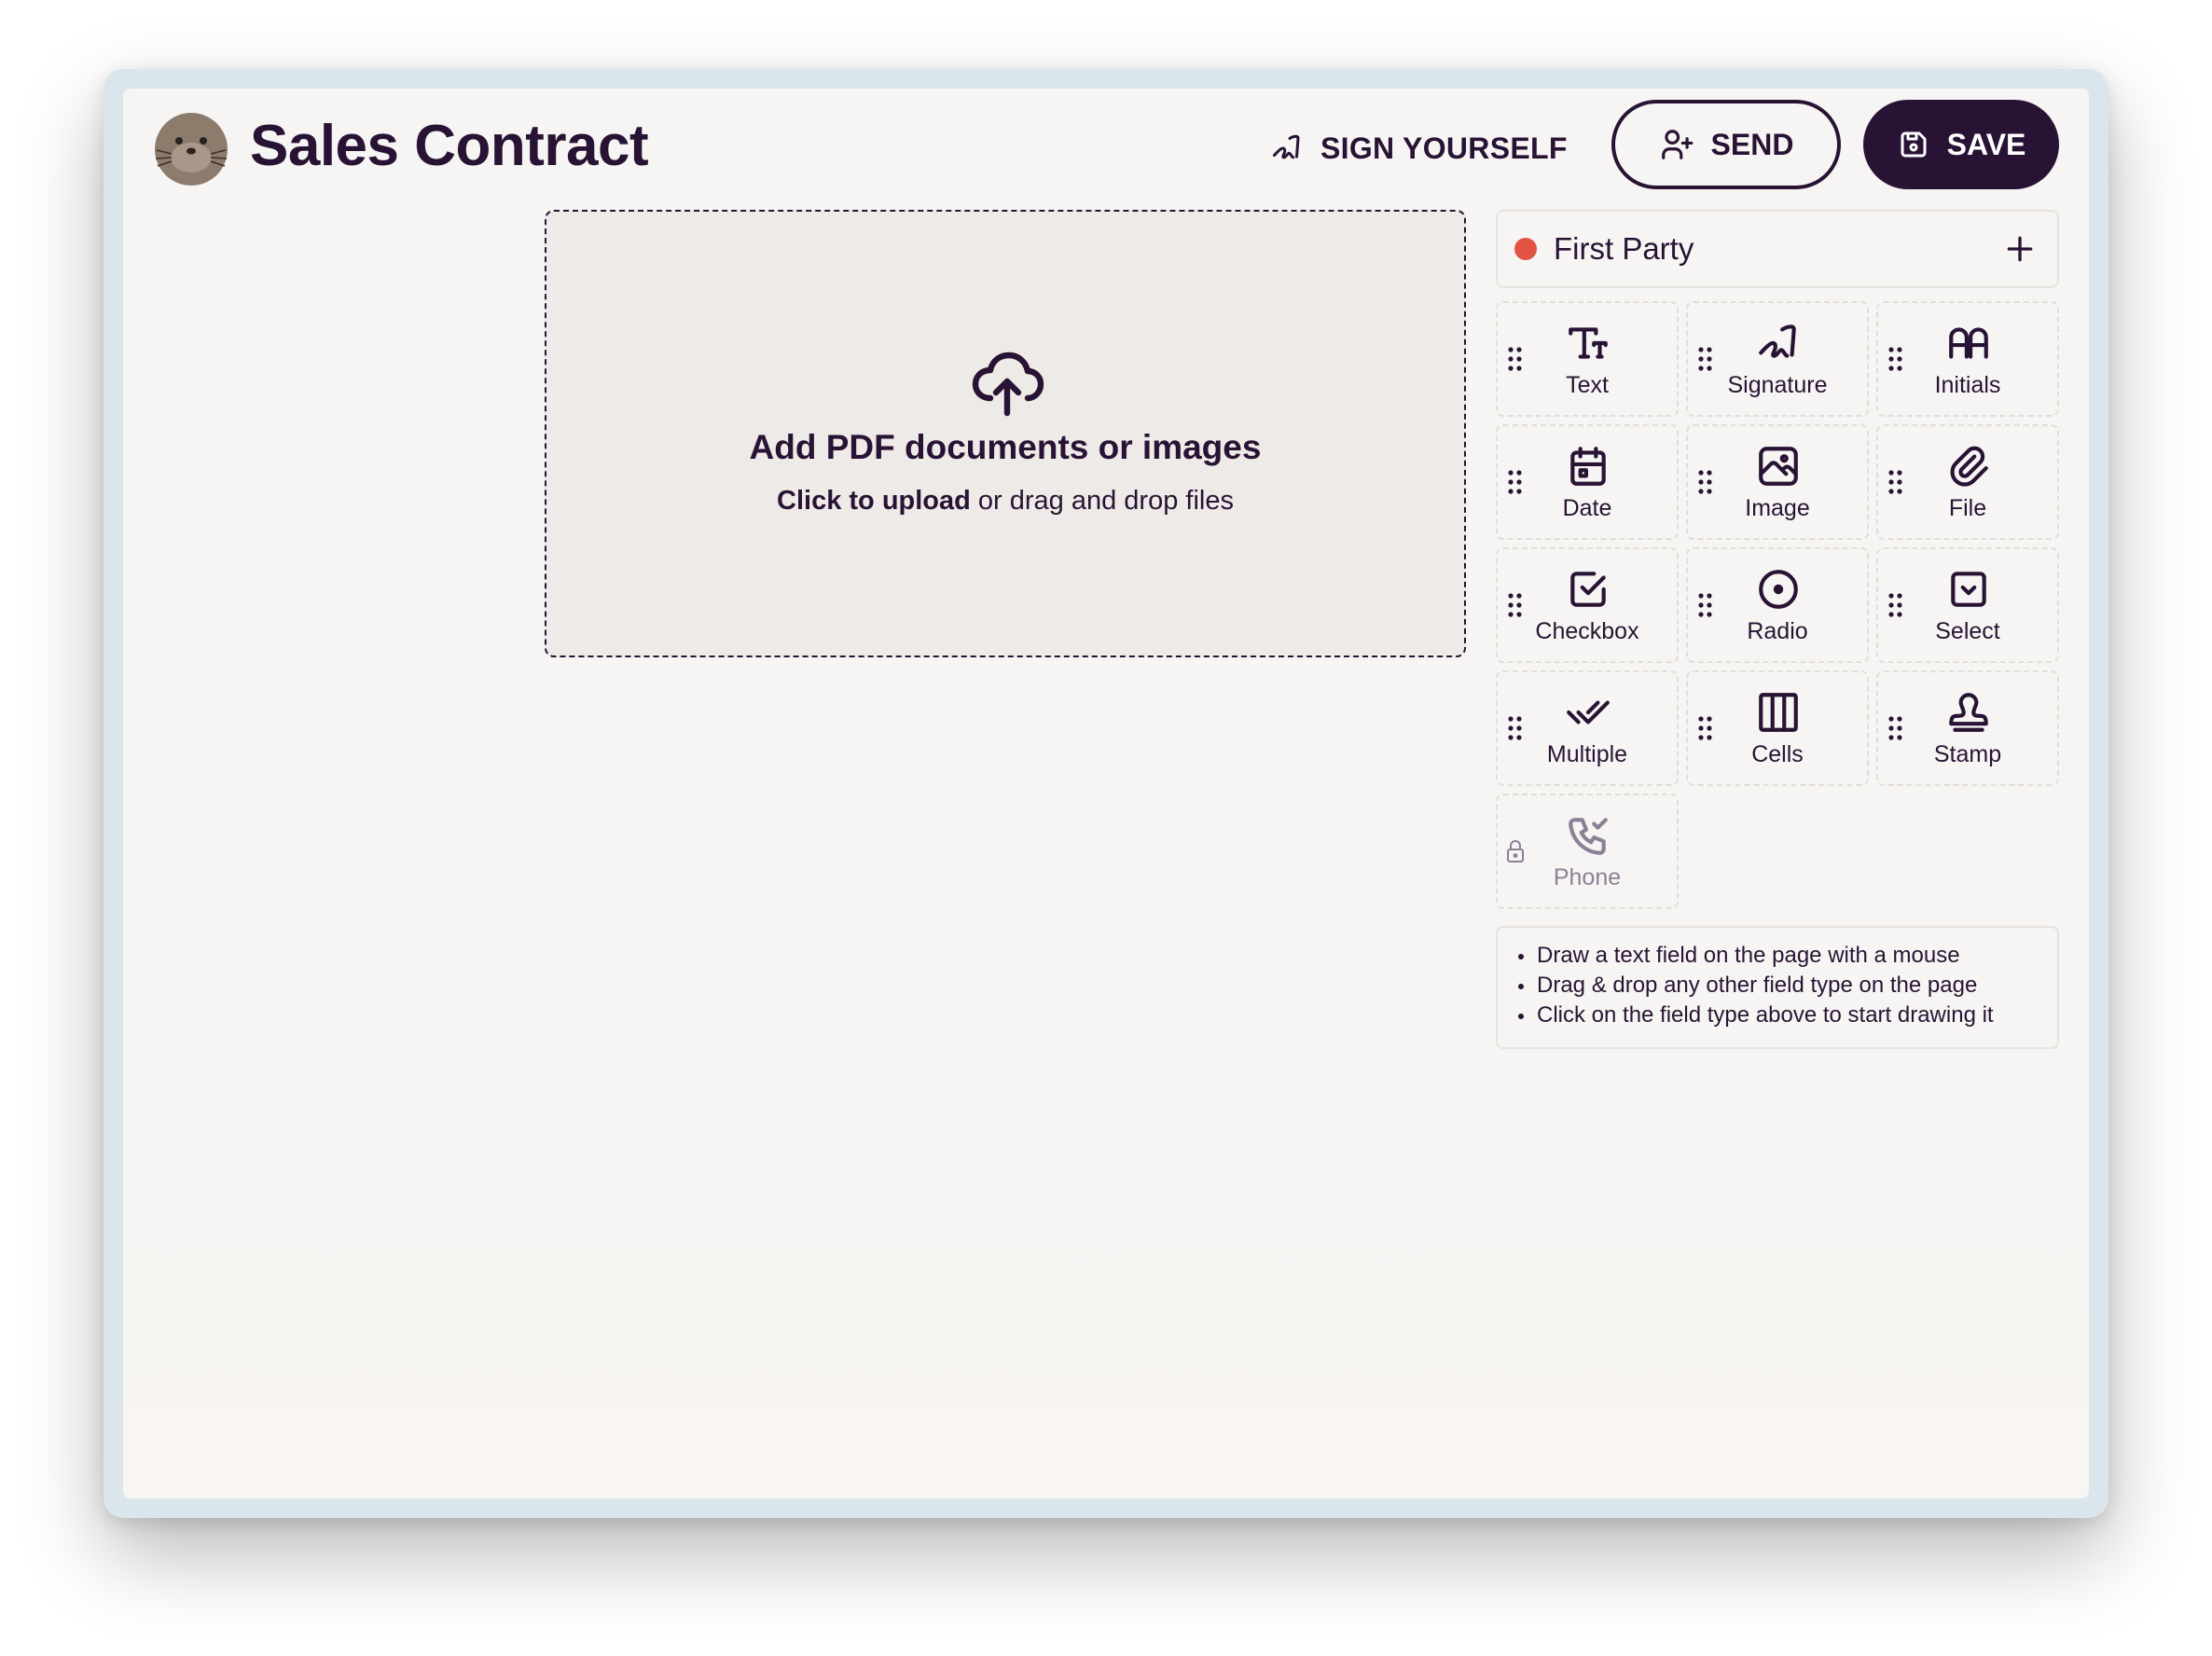  Describe the element at coordinates (1516, 851) in the screenshot. I see `lock-icon` at that location.